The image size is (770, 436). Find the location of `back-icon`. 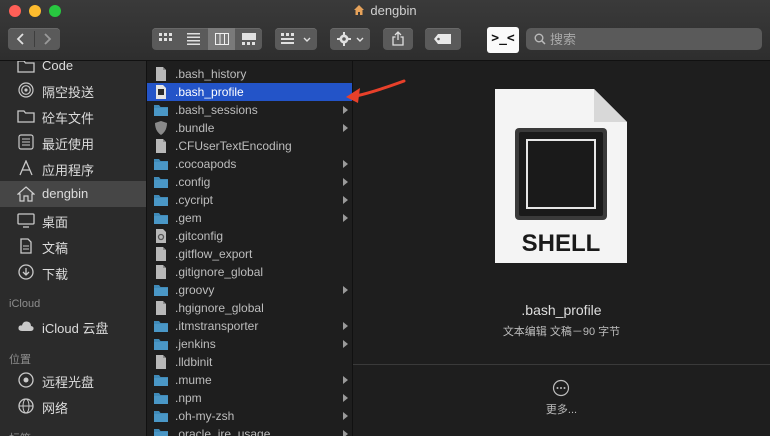

back-icon is located at coordinates (21, 39).